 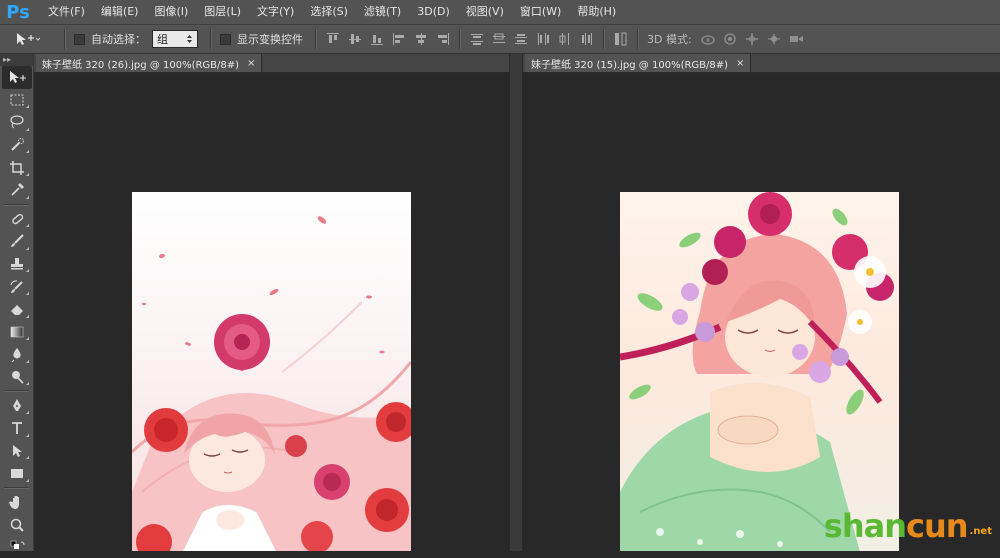 I want to click on align-right-edges-icon, so click(x=443, y=39).